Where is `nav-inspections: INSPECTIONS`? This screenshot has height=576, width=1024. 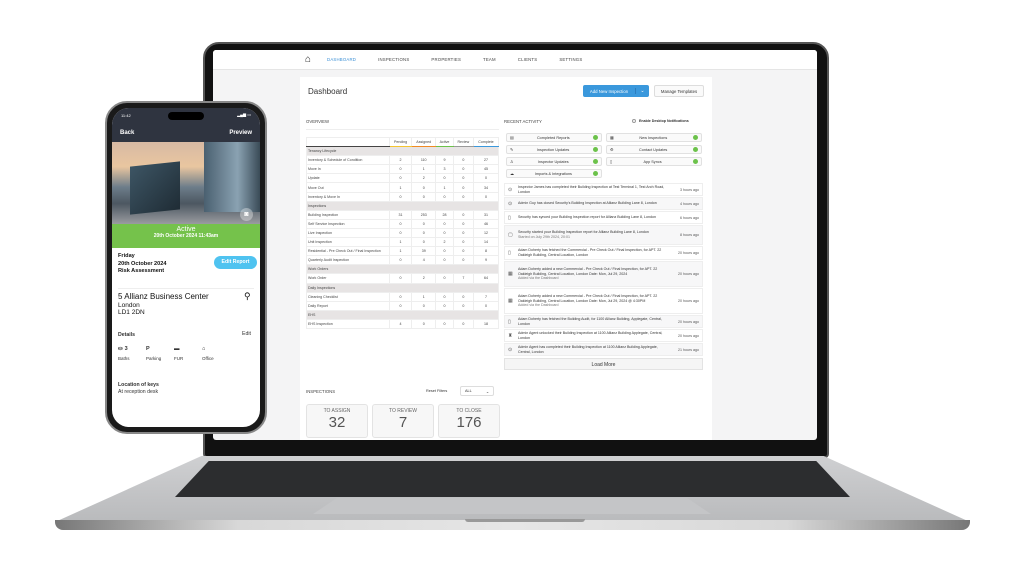
nav-inspections: INSPECTIONS is located at coordinates (393, 59).